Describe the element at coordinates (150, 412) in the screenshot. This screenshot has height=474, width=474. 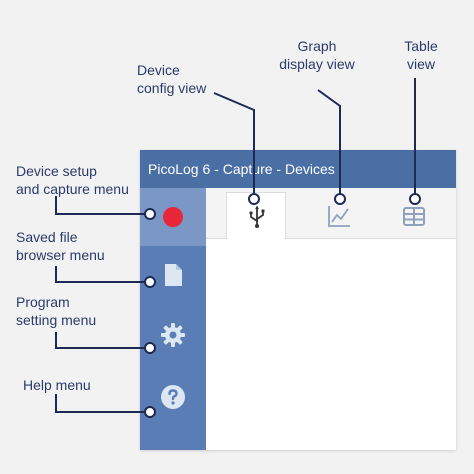
I see `marker-help` at that location.